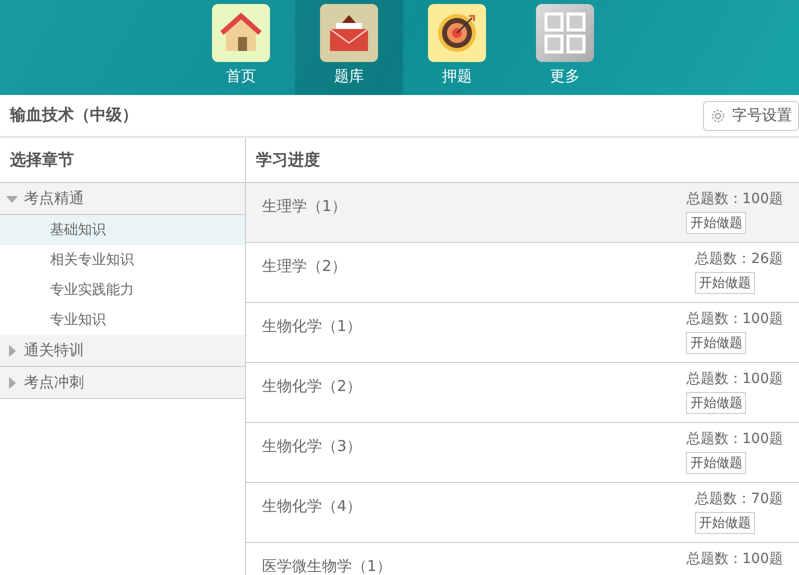 The height and width of the screenshot is (575, 799). I want to click on nav-tab: 题库, so click(349, 47).